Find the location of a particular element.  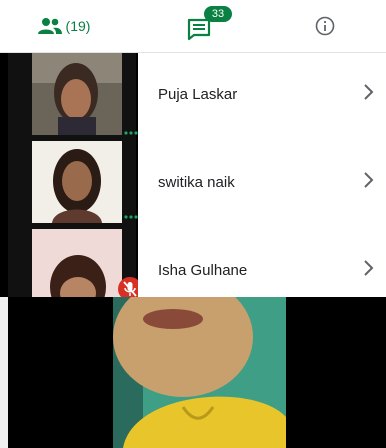

participant-row: Puja Laskar is located at coordinates (262, 94).